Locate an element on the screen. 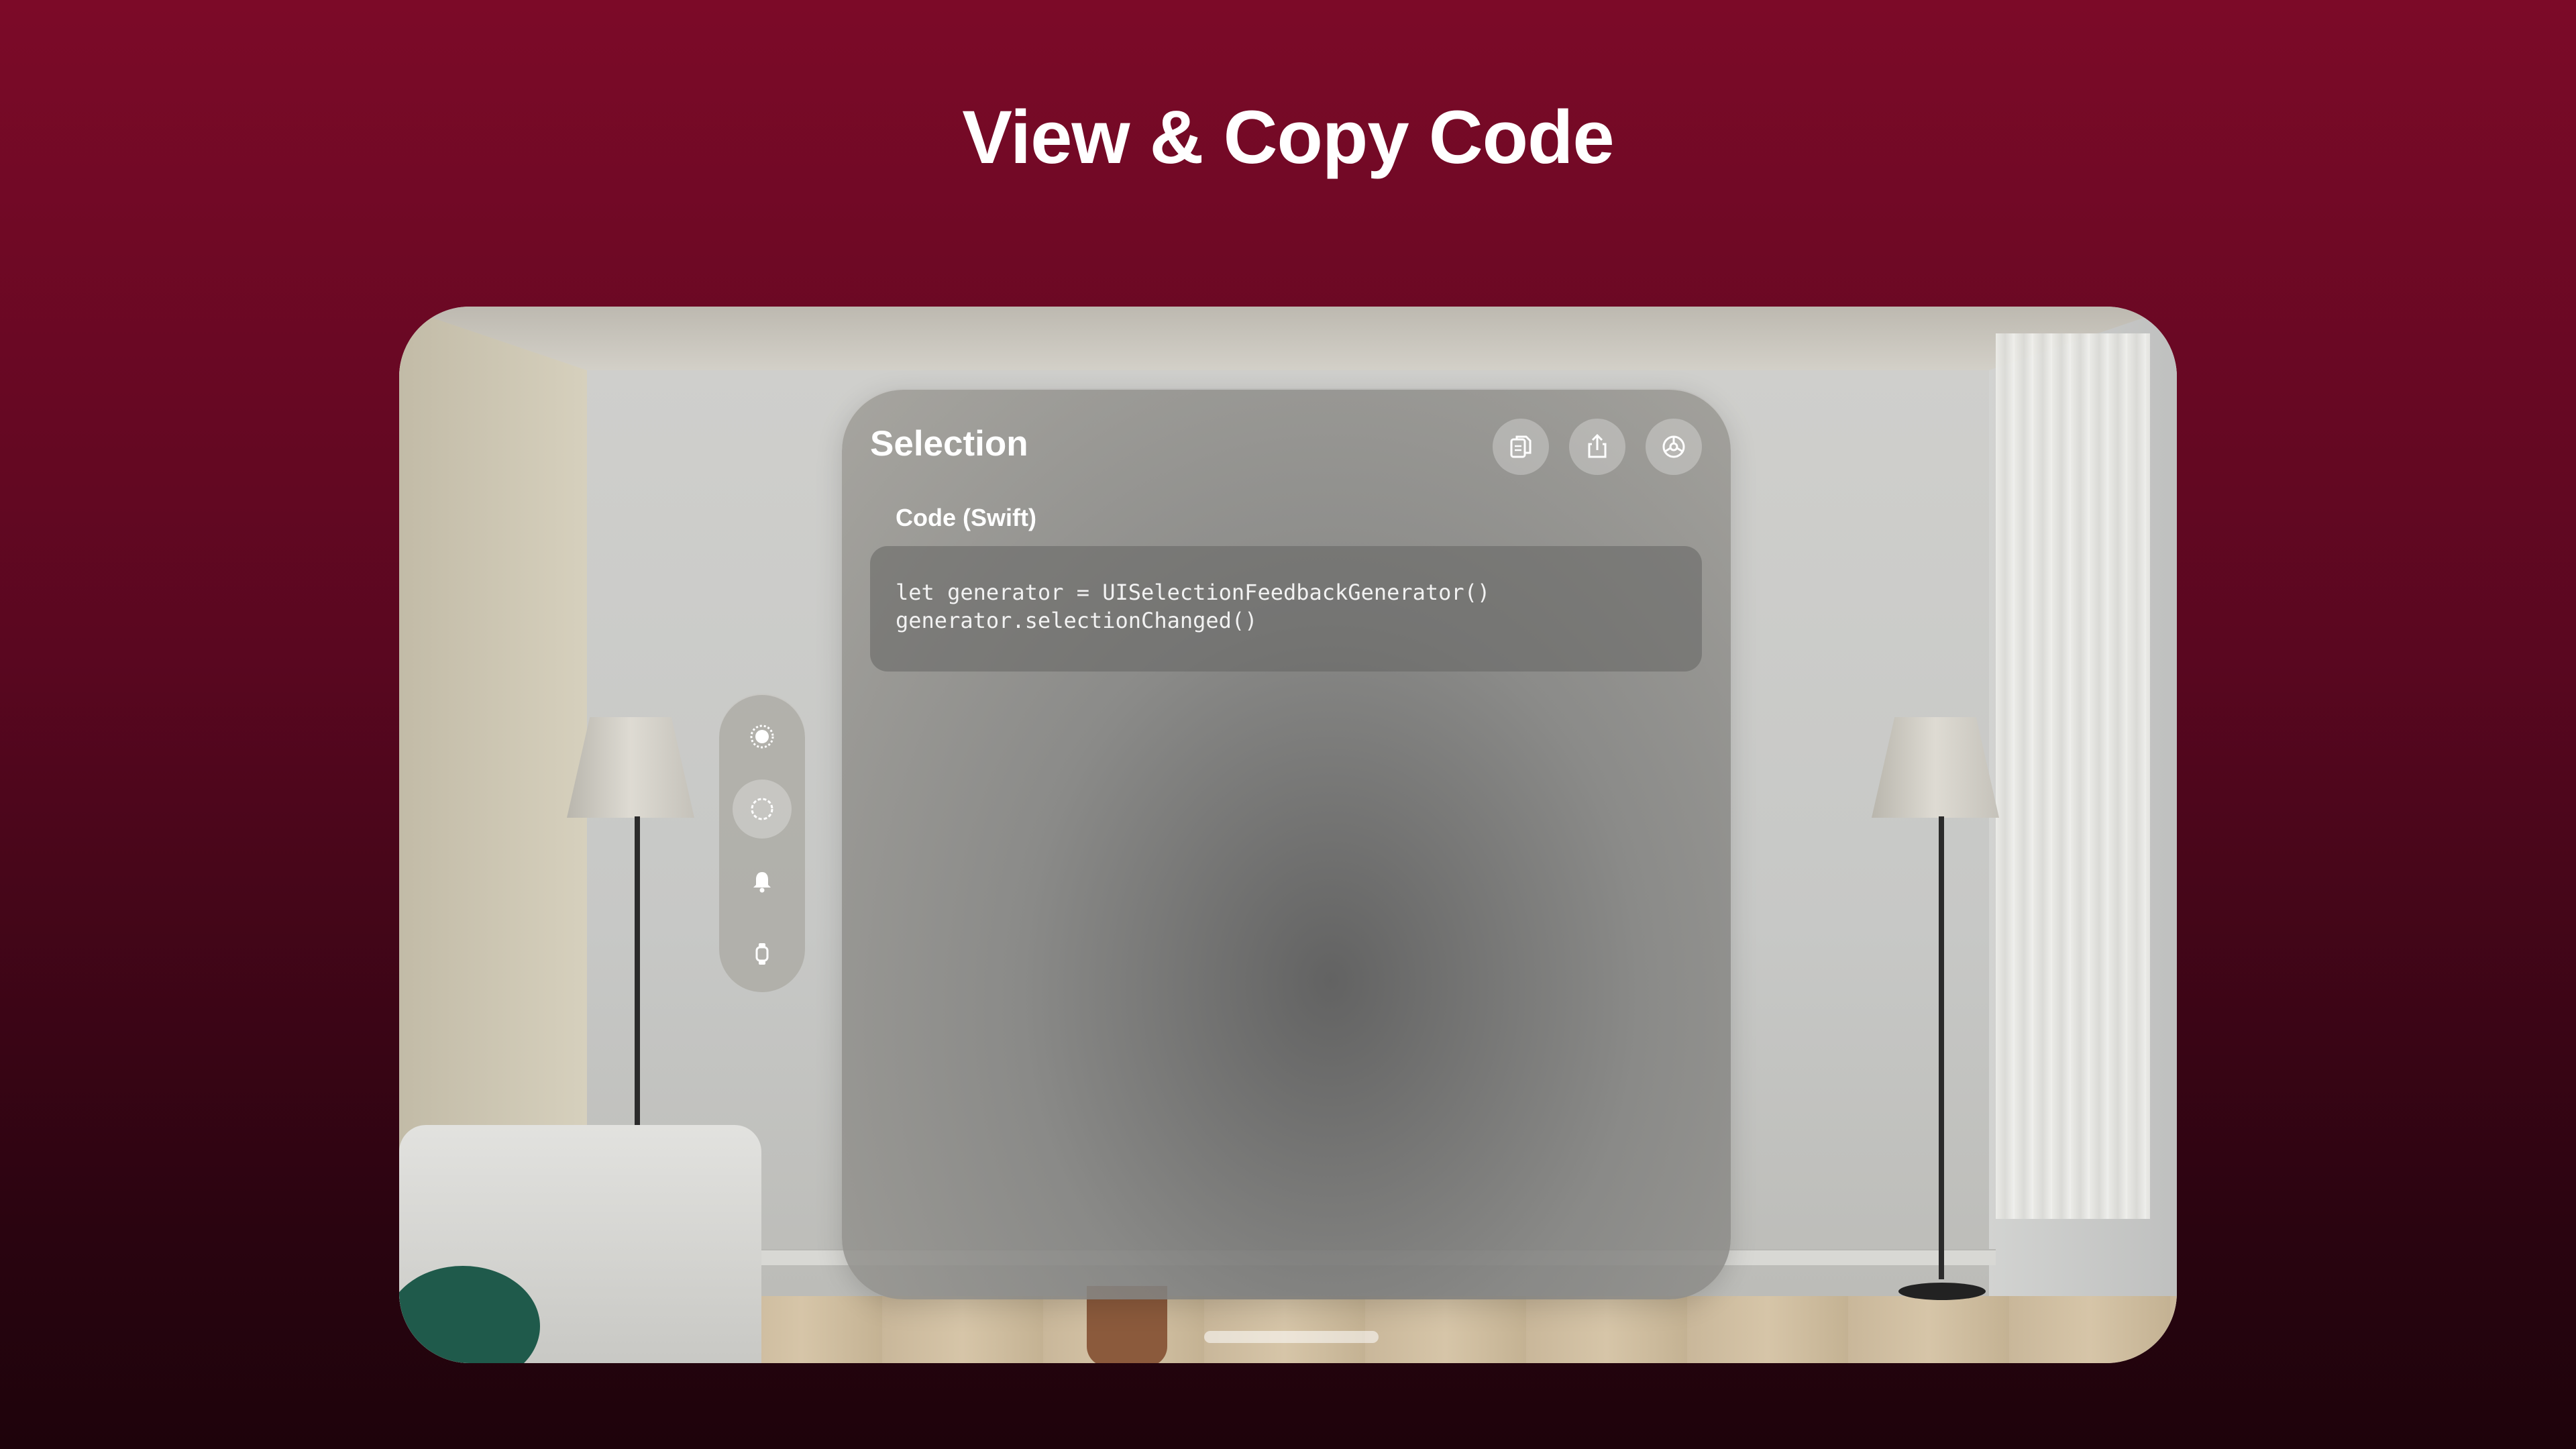 Image resolution: width=2576 pixels, height=1449 pixels. haptic-impact-icon is located at coordinates (762, 736).